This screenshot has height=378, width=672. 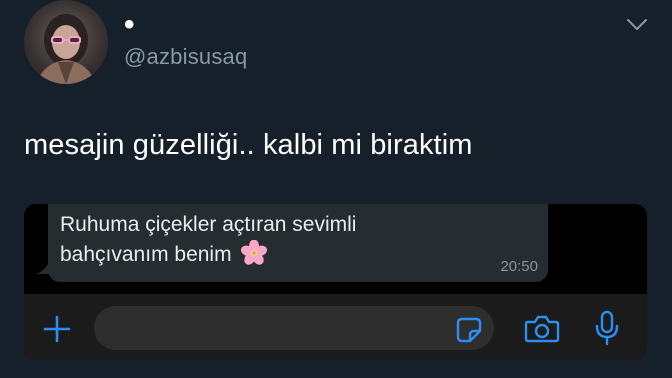 What do you see at coordinates (519, 266) in the screenshot?
I see `message-time: 20:50` at bounding box center [519, 266].